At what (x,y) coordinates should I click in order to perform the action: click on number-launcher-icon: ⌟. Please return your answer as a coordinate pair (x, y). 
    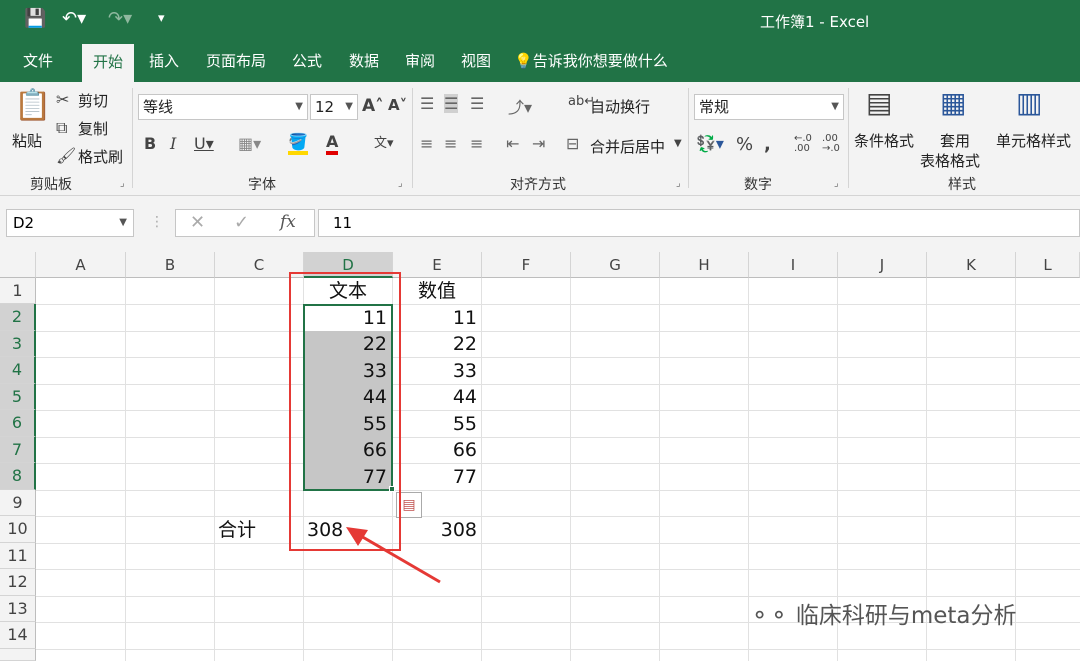
    Looking at the image, I should click on (836, 183).